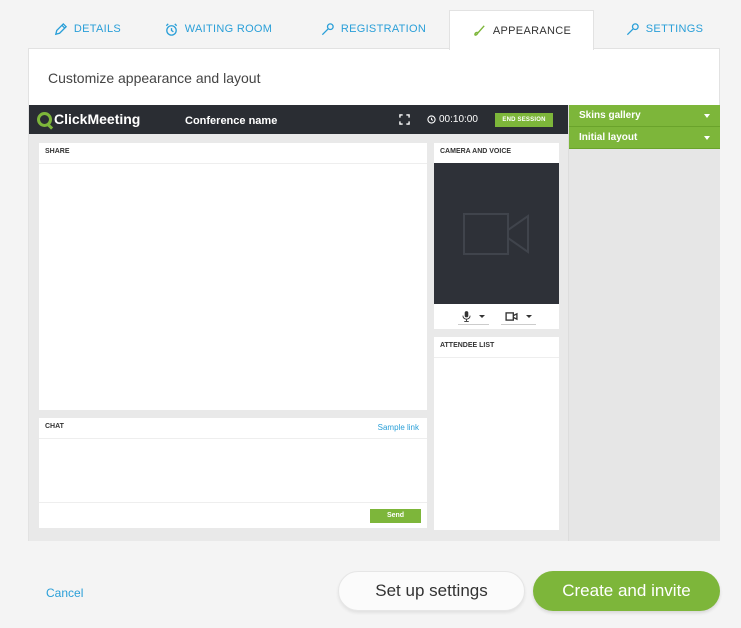 The image size is (741, 628). What do you see at coordinates (44, 119) in the screenshot?
I see `logo-mark-icon` at bounding box center [44, 119].